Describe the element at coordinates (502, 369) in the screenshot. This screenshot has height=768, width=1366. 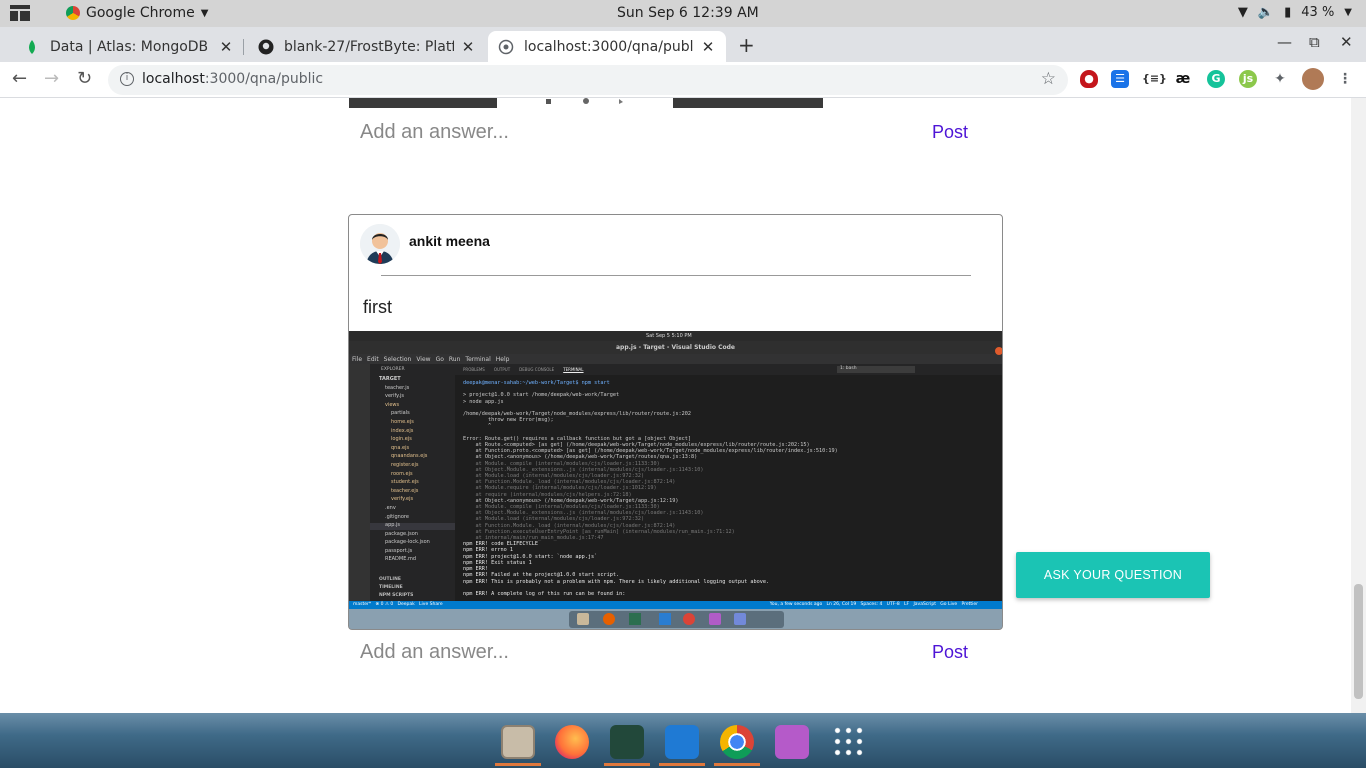
I see `panel-tab: OUTPUT` at that location.